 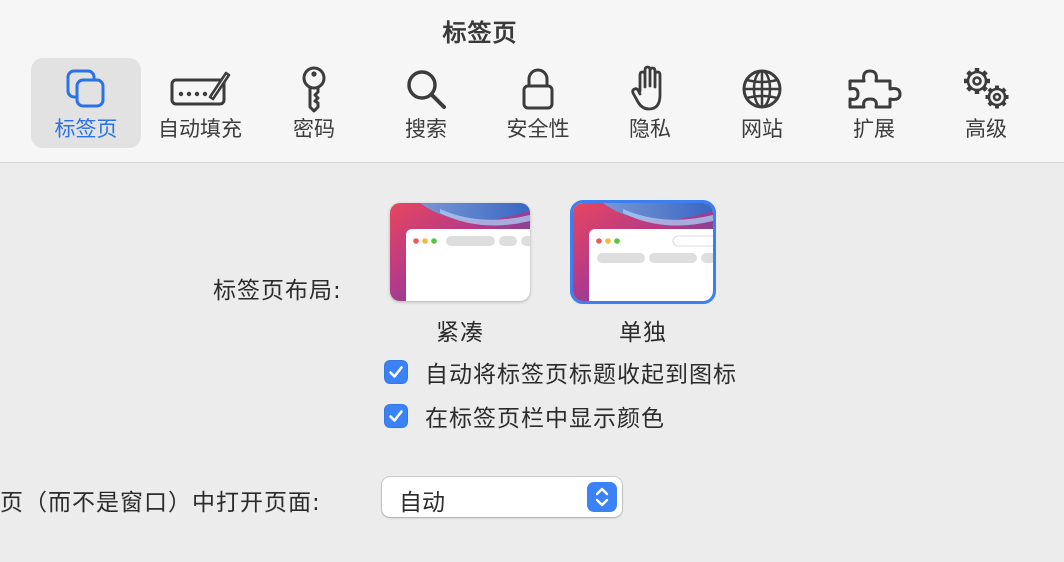 I want to click on checkbox-label: 在标签页栏中显示颜色, so click(x=545, y=419).